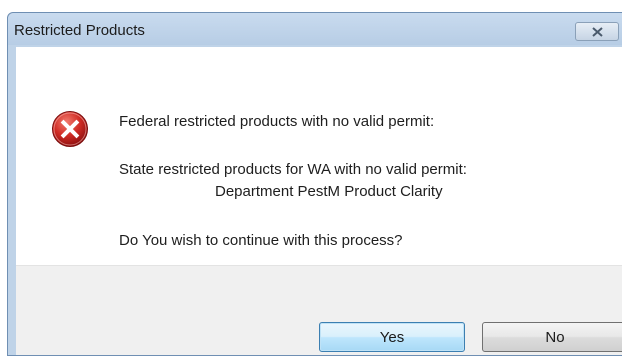 Image resolution: width=622 pixels, height=356 pixels. What do you see at coordinates (70, 129) in the screenshot?
I see `error-icon` at bounding box center [70, 129].